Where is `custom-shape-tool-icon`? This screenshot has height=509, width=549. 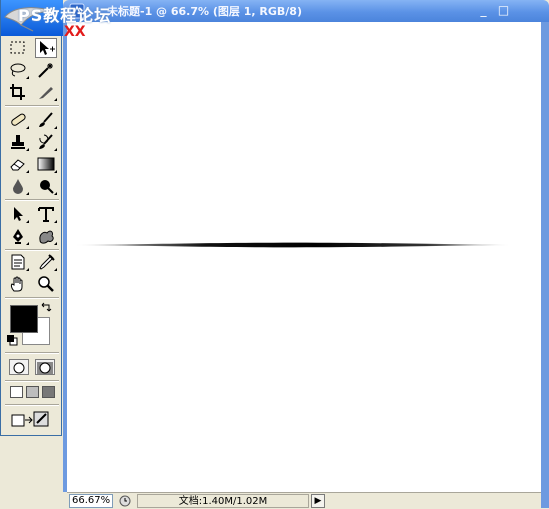 custom-shape-tool-icon is located at coordinates (46, 236).